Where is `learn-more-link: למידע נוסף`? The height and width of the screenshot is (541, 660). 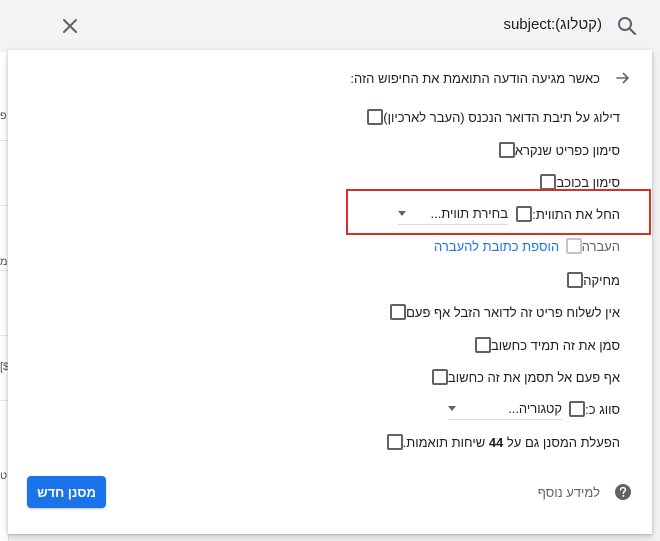 learn-more-link: למידע נוסף is located at coordinates (569, 492).